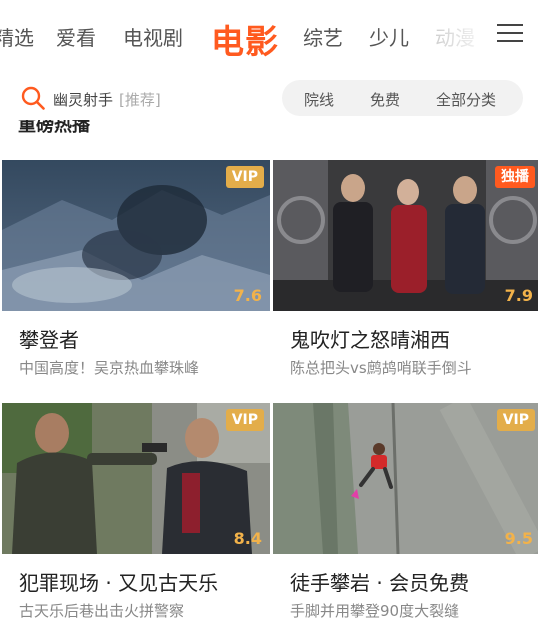 The height and width of the screenshot is (637, 538). Describe the element at coordinates (389, 36) in the screenshot. I see `tab-kids: 少儿` at that location.